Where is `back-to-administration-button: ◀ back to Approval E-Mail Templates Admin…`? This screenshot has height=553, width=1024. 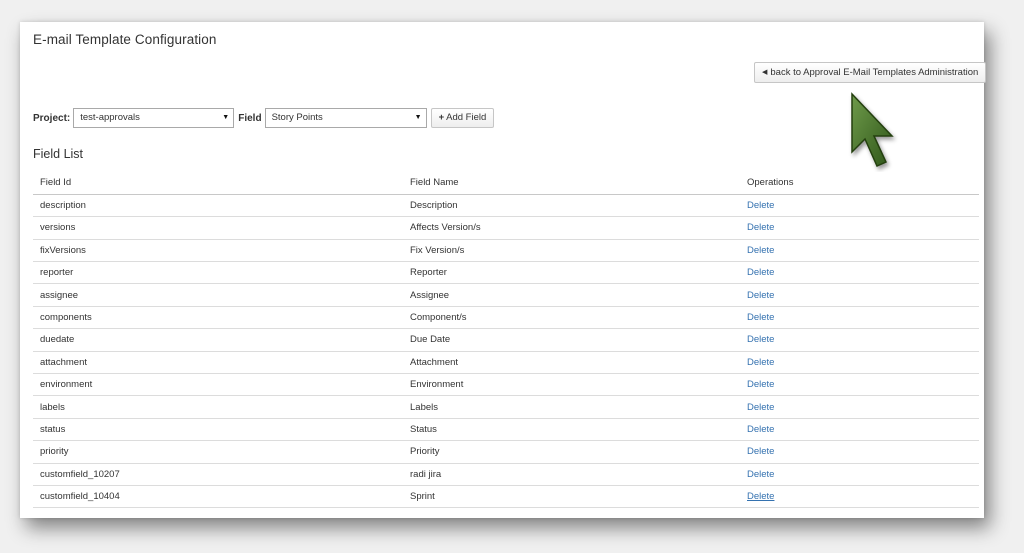 back-to-administration-button: ◀ back to Approval E-Mail Templates Admin… is located at coordinates (870, 72).